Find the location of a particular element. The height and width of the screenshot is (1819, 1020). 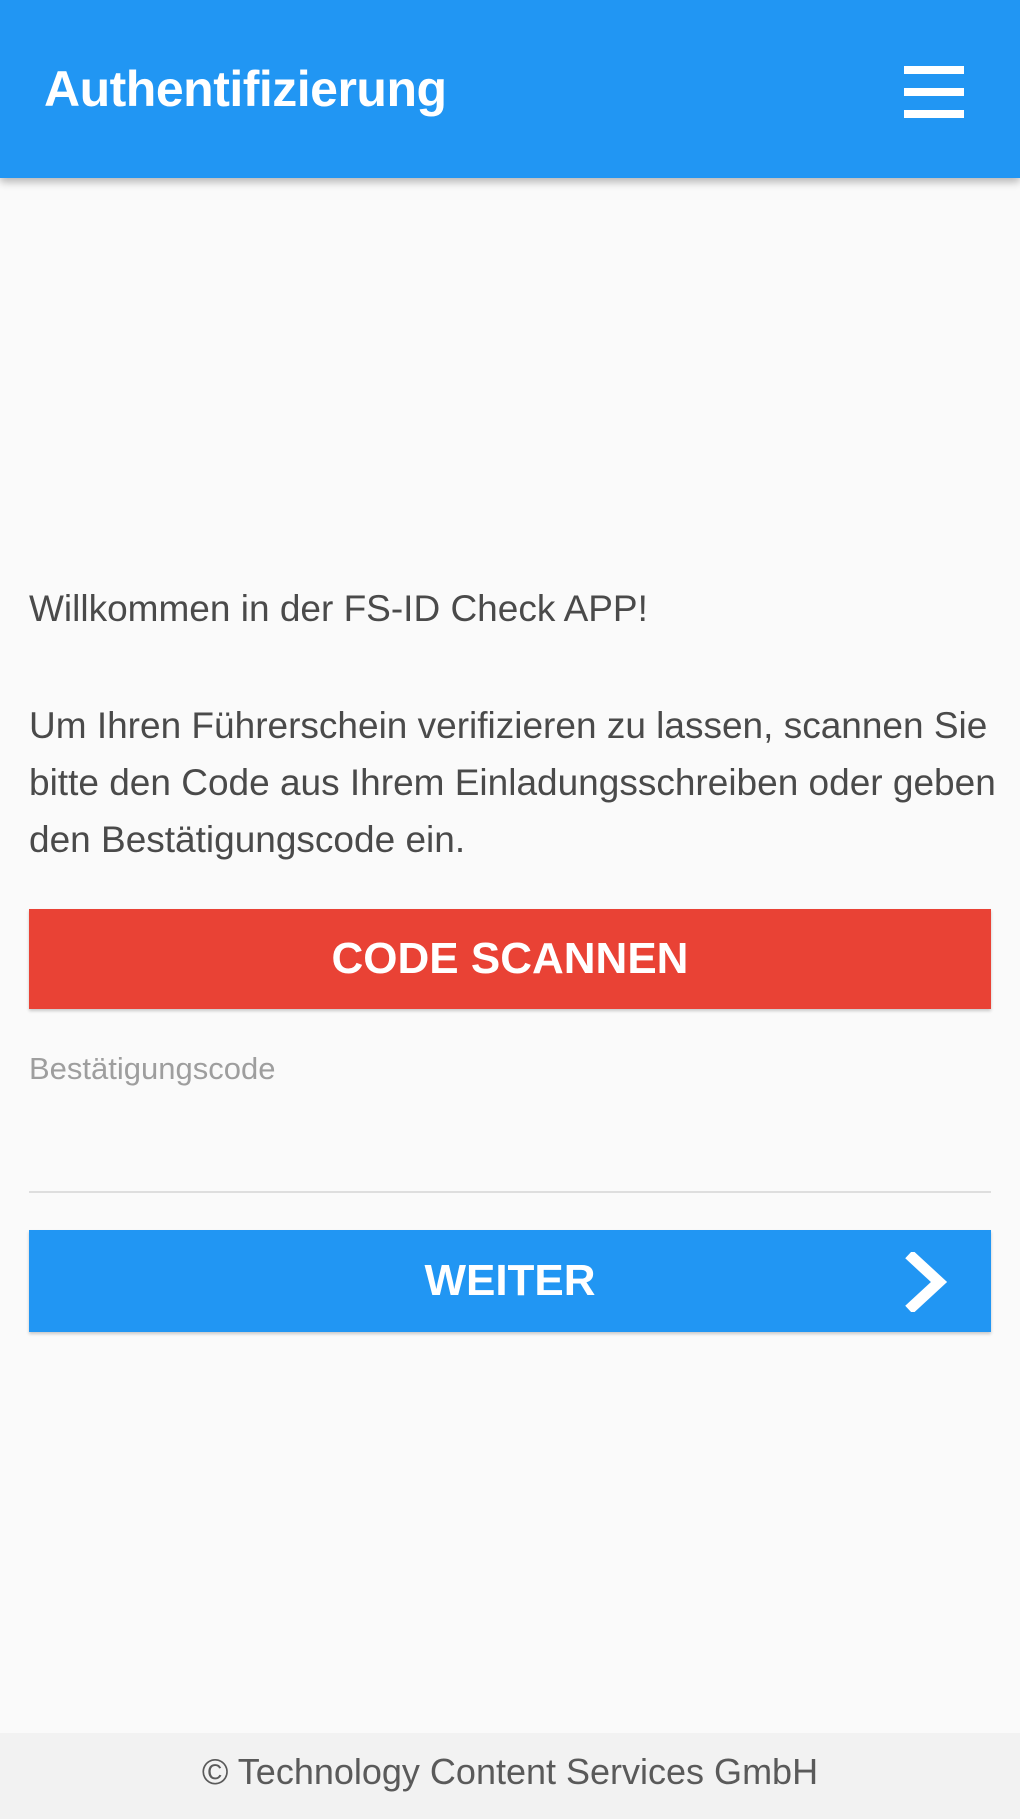

chevron-right-icon is located at coordinates (926, 1282).